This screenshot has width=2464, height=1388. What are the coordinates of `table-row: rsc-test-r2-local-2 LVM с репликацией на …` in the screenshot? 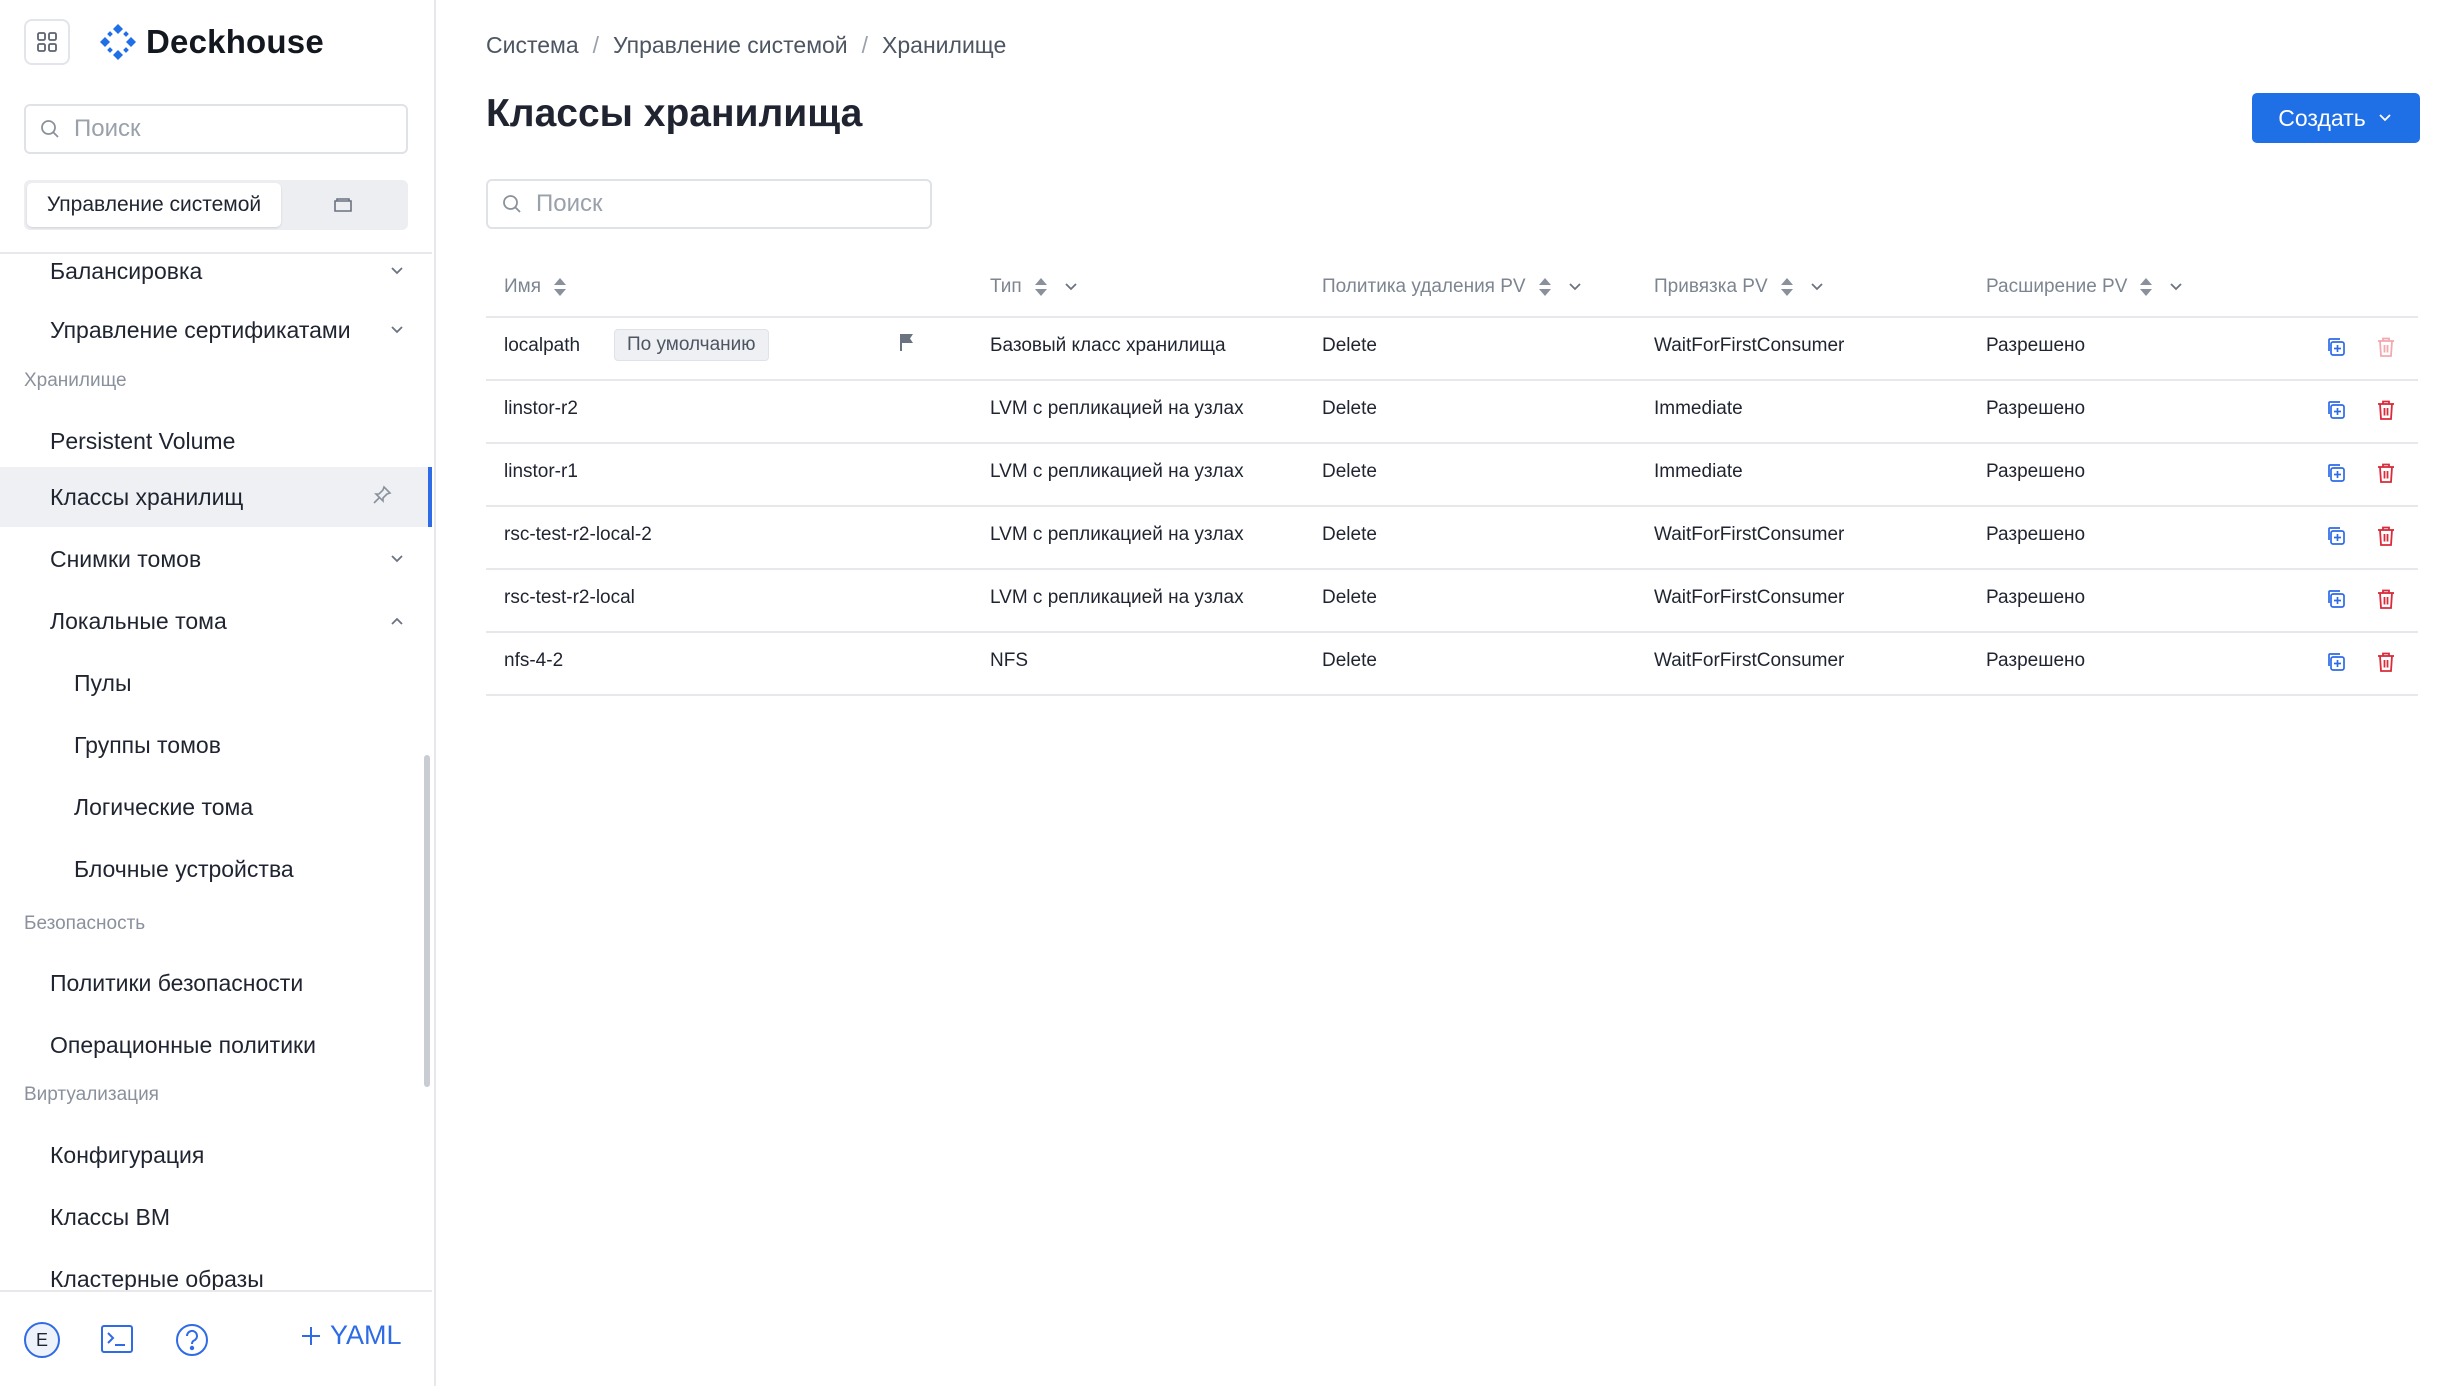 It's located at (1452, 538).